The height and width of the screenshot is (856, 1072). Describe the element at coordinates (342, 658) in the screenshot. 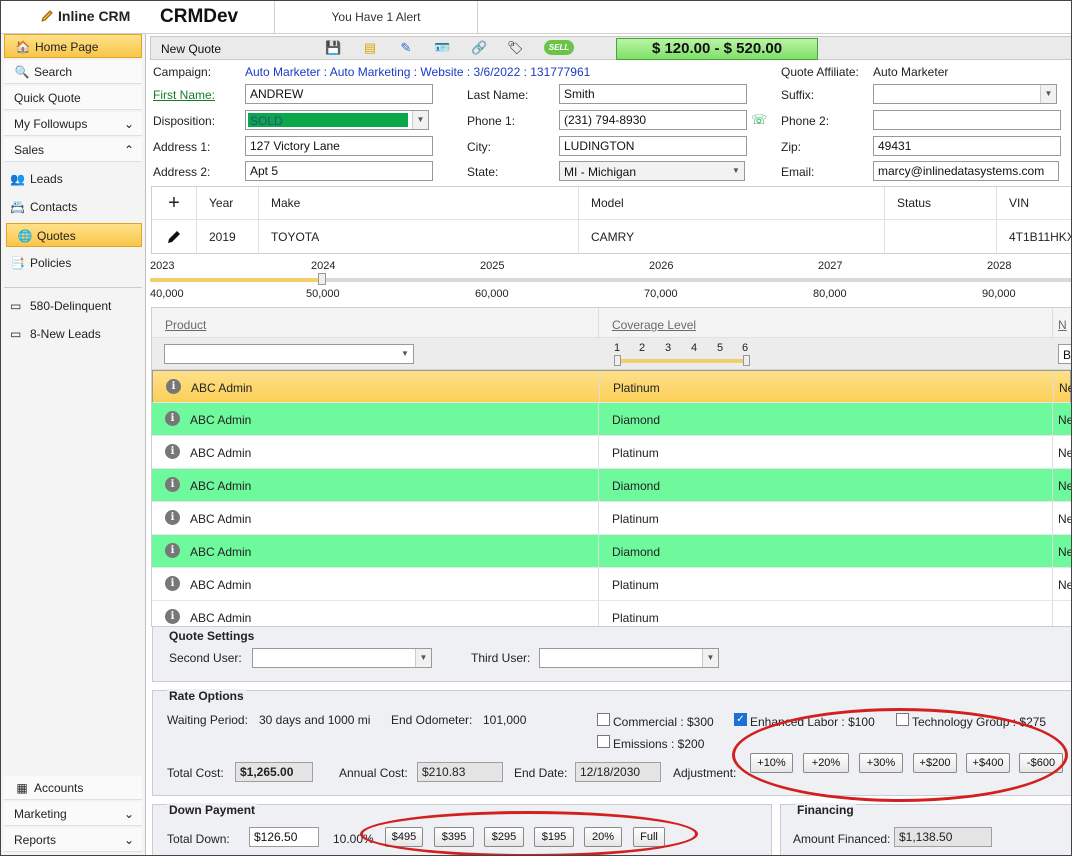

I see `second-user-select: ▼` at that location.